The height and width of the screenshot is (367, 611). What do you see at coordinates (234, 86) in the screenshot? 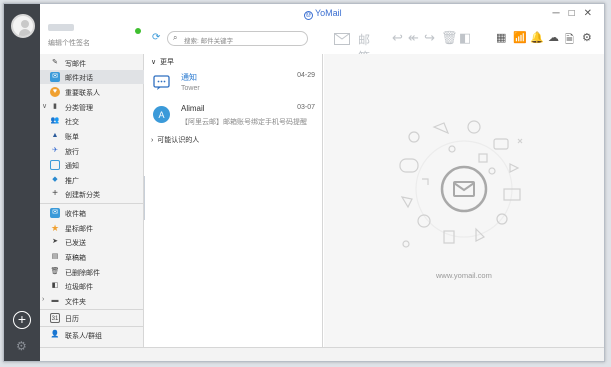
I see `list-item: 通知 04-29 Tower` at bounding box center [234, 86].